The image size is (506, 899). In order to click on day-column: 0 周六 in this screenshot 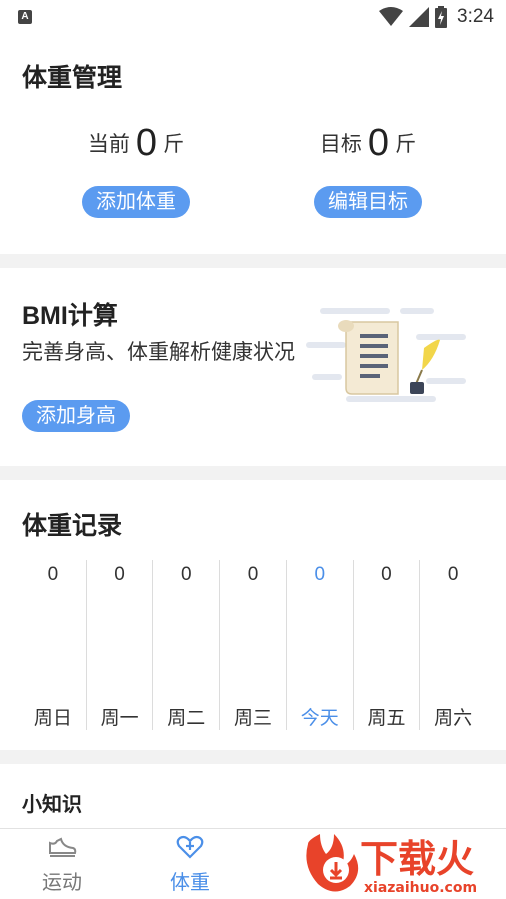, I will do `click(453, 645)`.